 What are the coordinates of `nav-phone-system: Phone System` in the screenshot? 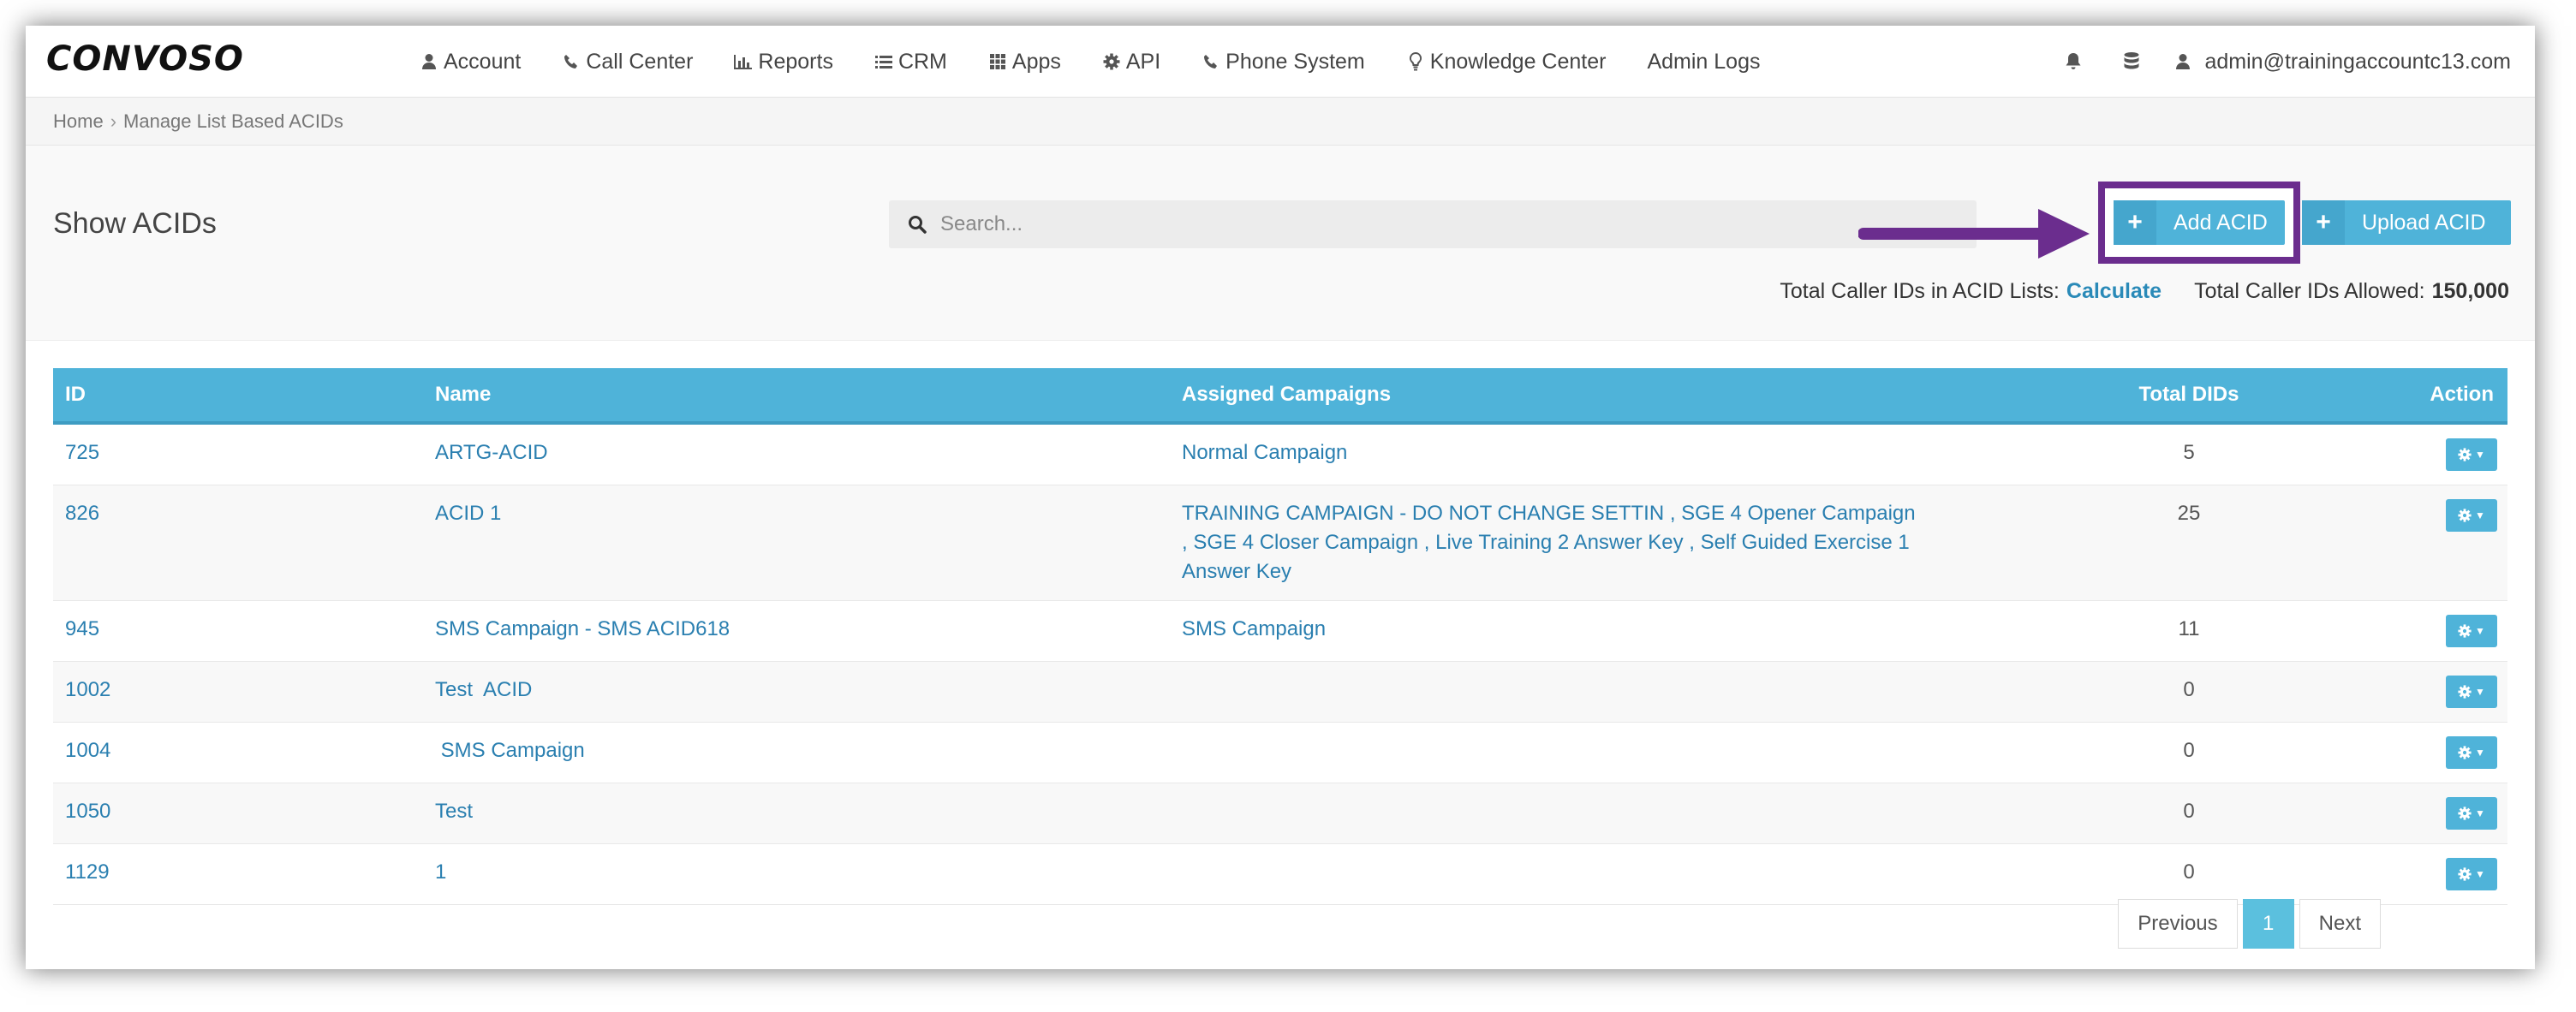 It's located at (1284, 62).